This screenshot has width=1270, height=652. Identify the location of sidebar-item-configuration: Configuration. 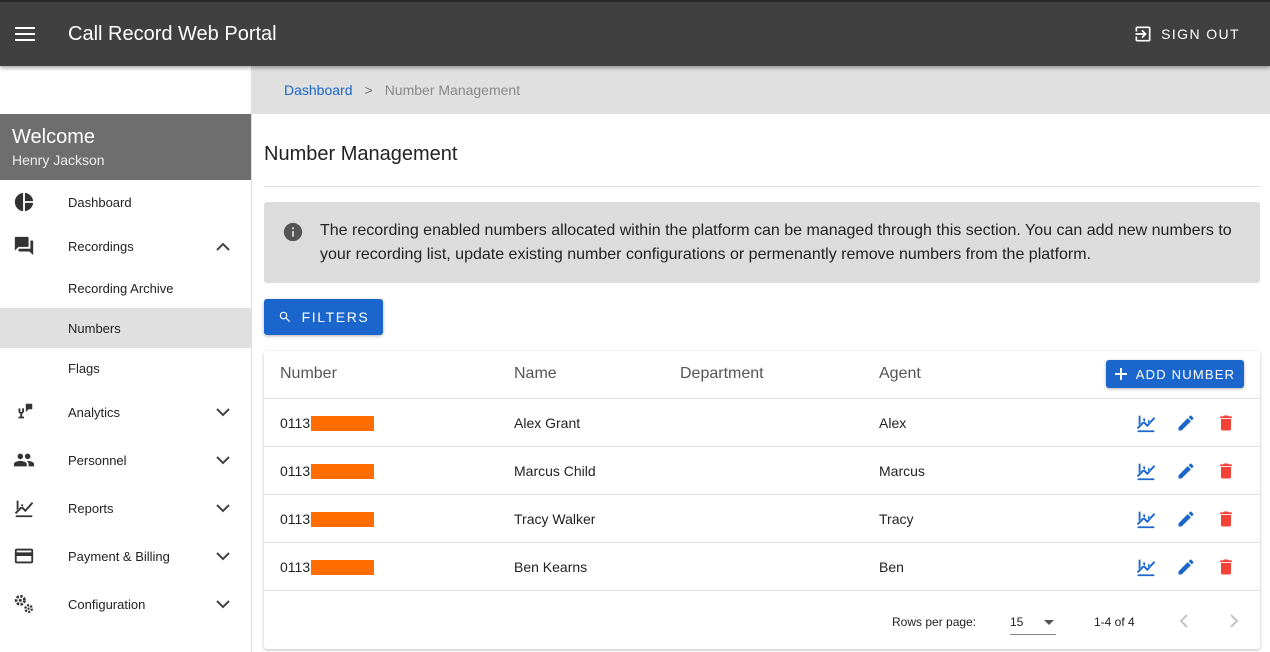
(125, 604).